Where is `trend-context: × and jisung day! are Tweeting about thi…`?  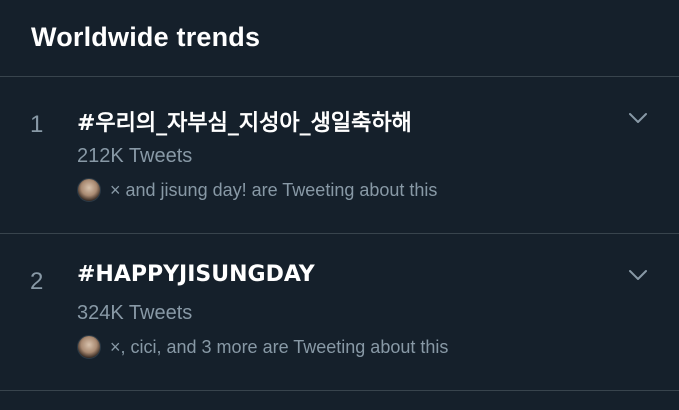
trend-context: × and jisung day! are Tweeting about thi… is located at coordinates (257, 190).